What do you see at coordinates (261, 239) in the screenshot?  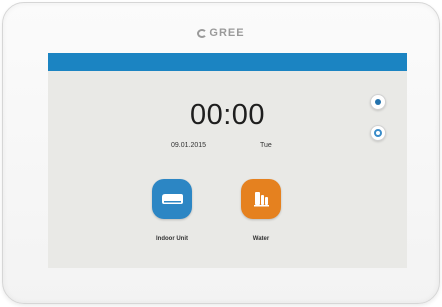 I see `water-label: Water` at bounding box center [261, 239].